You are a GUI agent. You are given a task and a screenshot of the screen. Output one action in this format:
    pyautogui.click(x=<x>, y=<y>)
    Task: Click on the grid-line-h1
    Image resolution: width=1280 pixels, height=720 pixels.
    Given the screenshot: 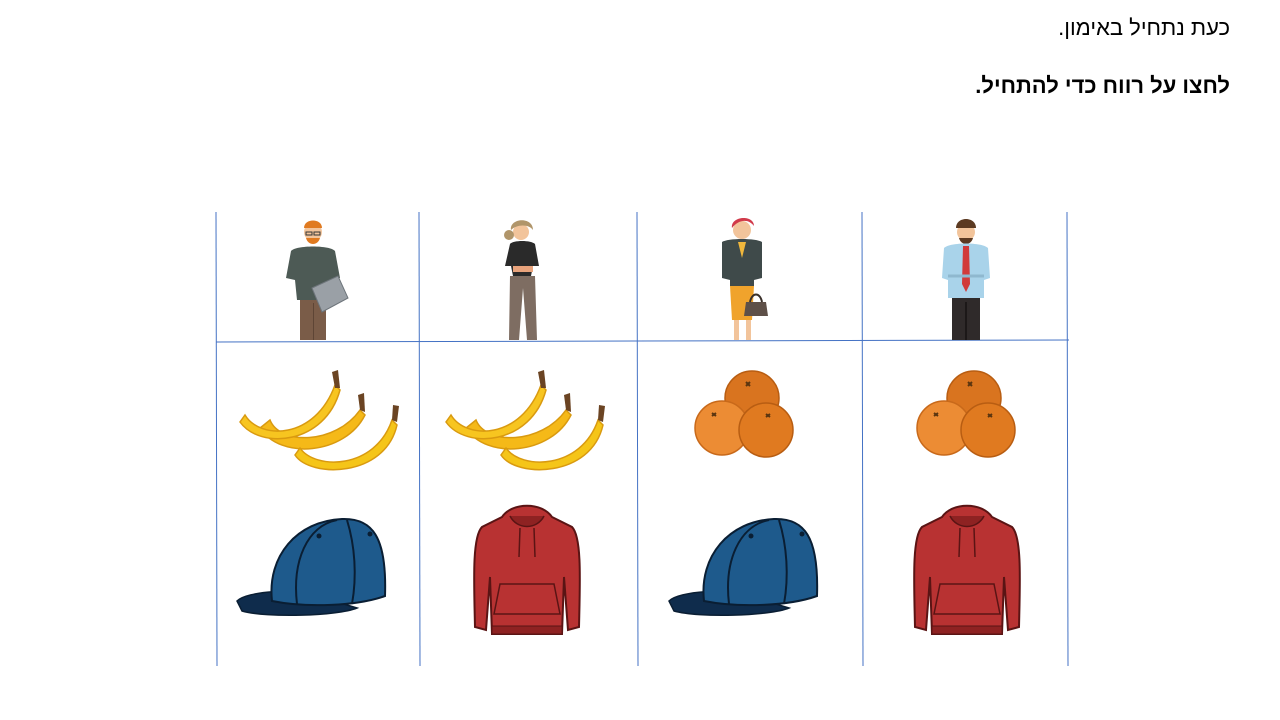 What is the action you would take?
    pyautogui.click(x=642, y=341)
    